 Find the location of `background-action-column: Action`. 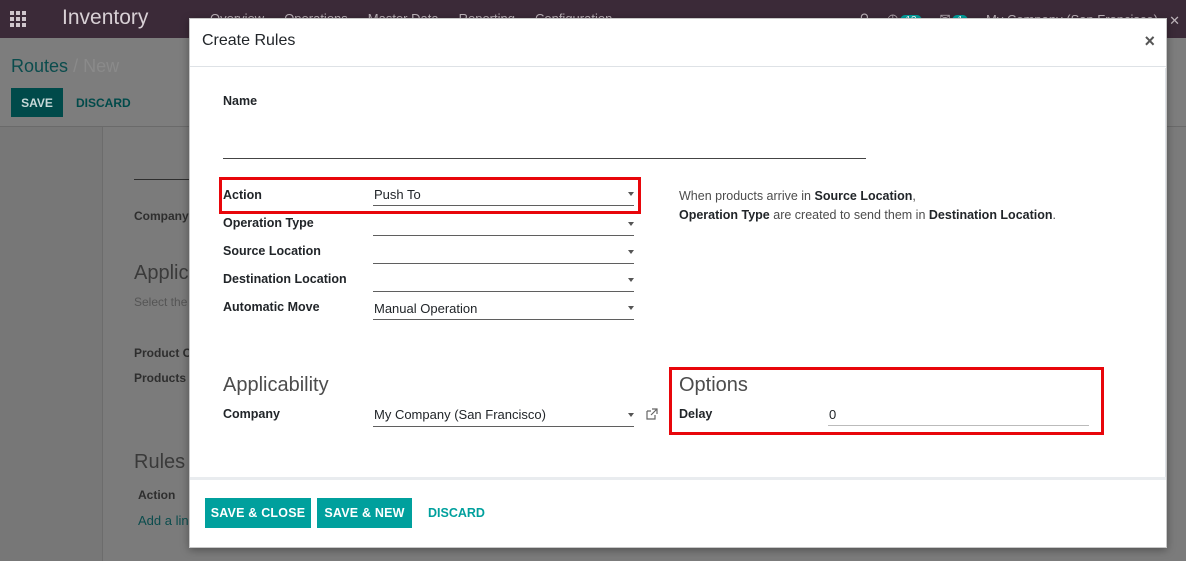

background-action-column: Action is located at coordinates (157, 495).